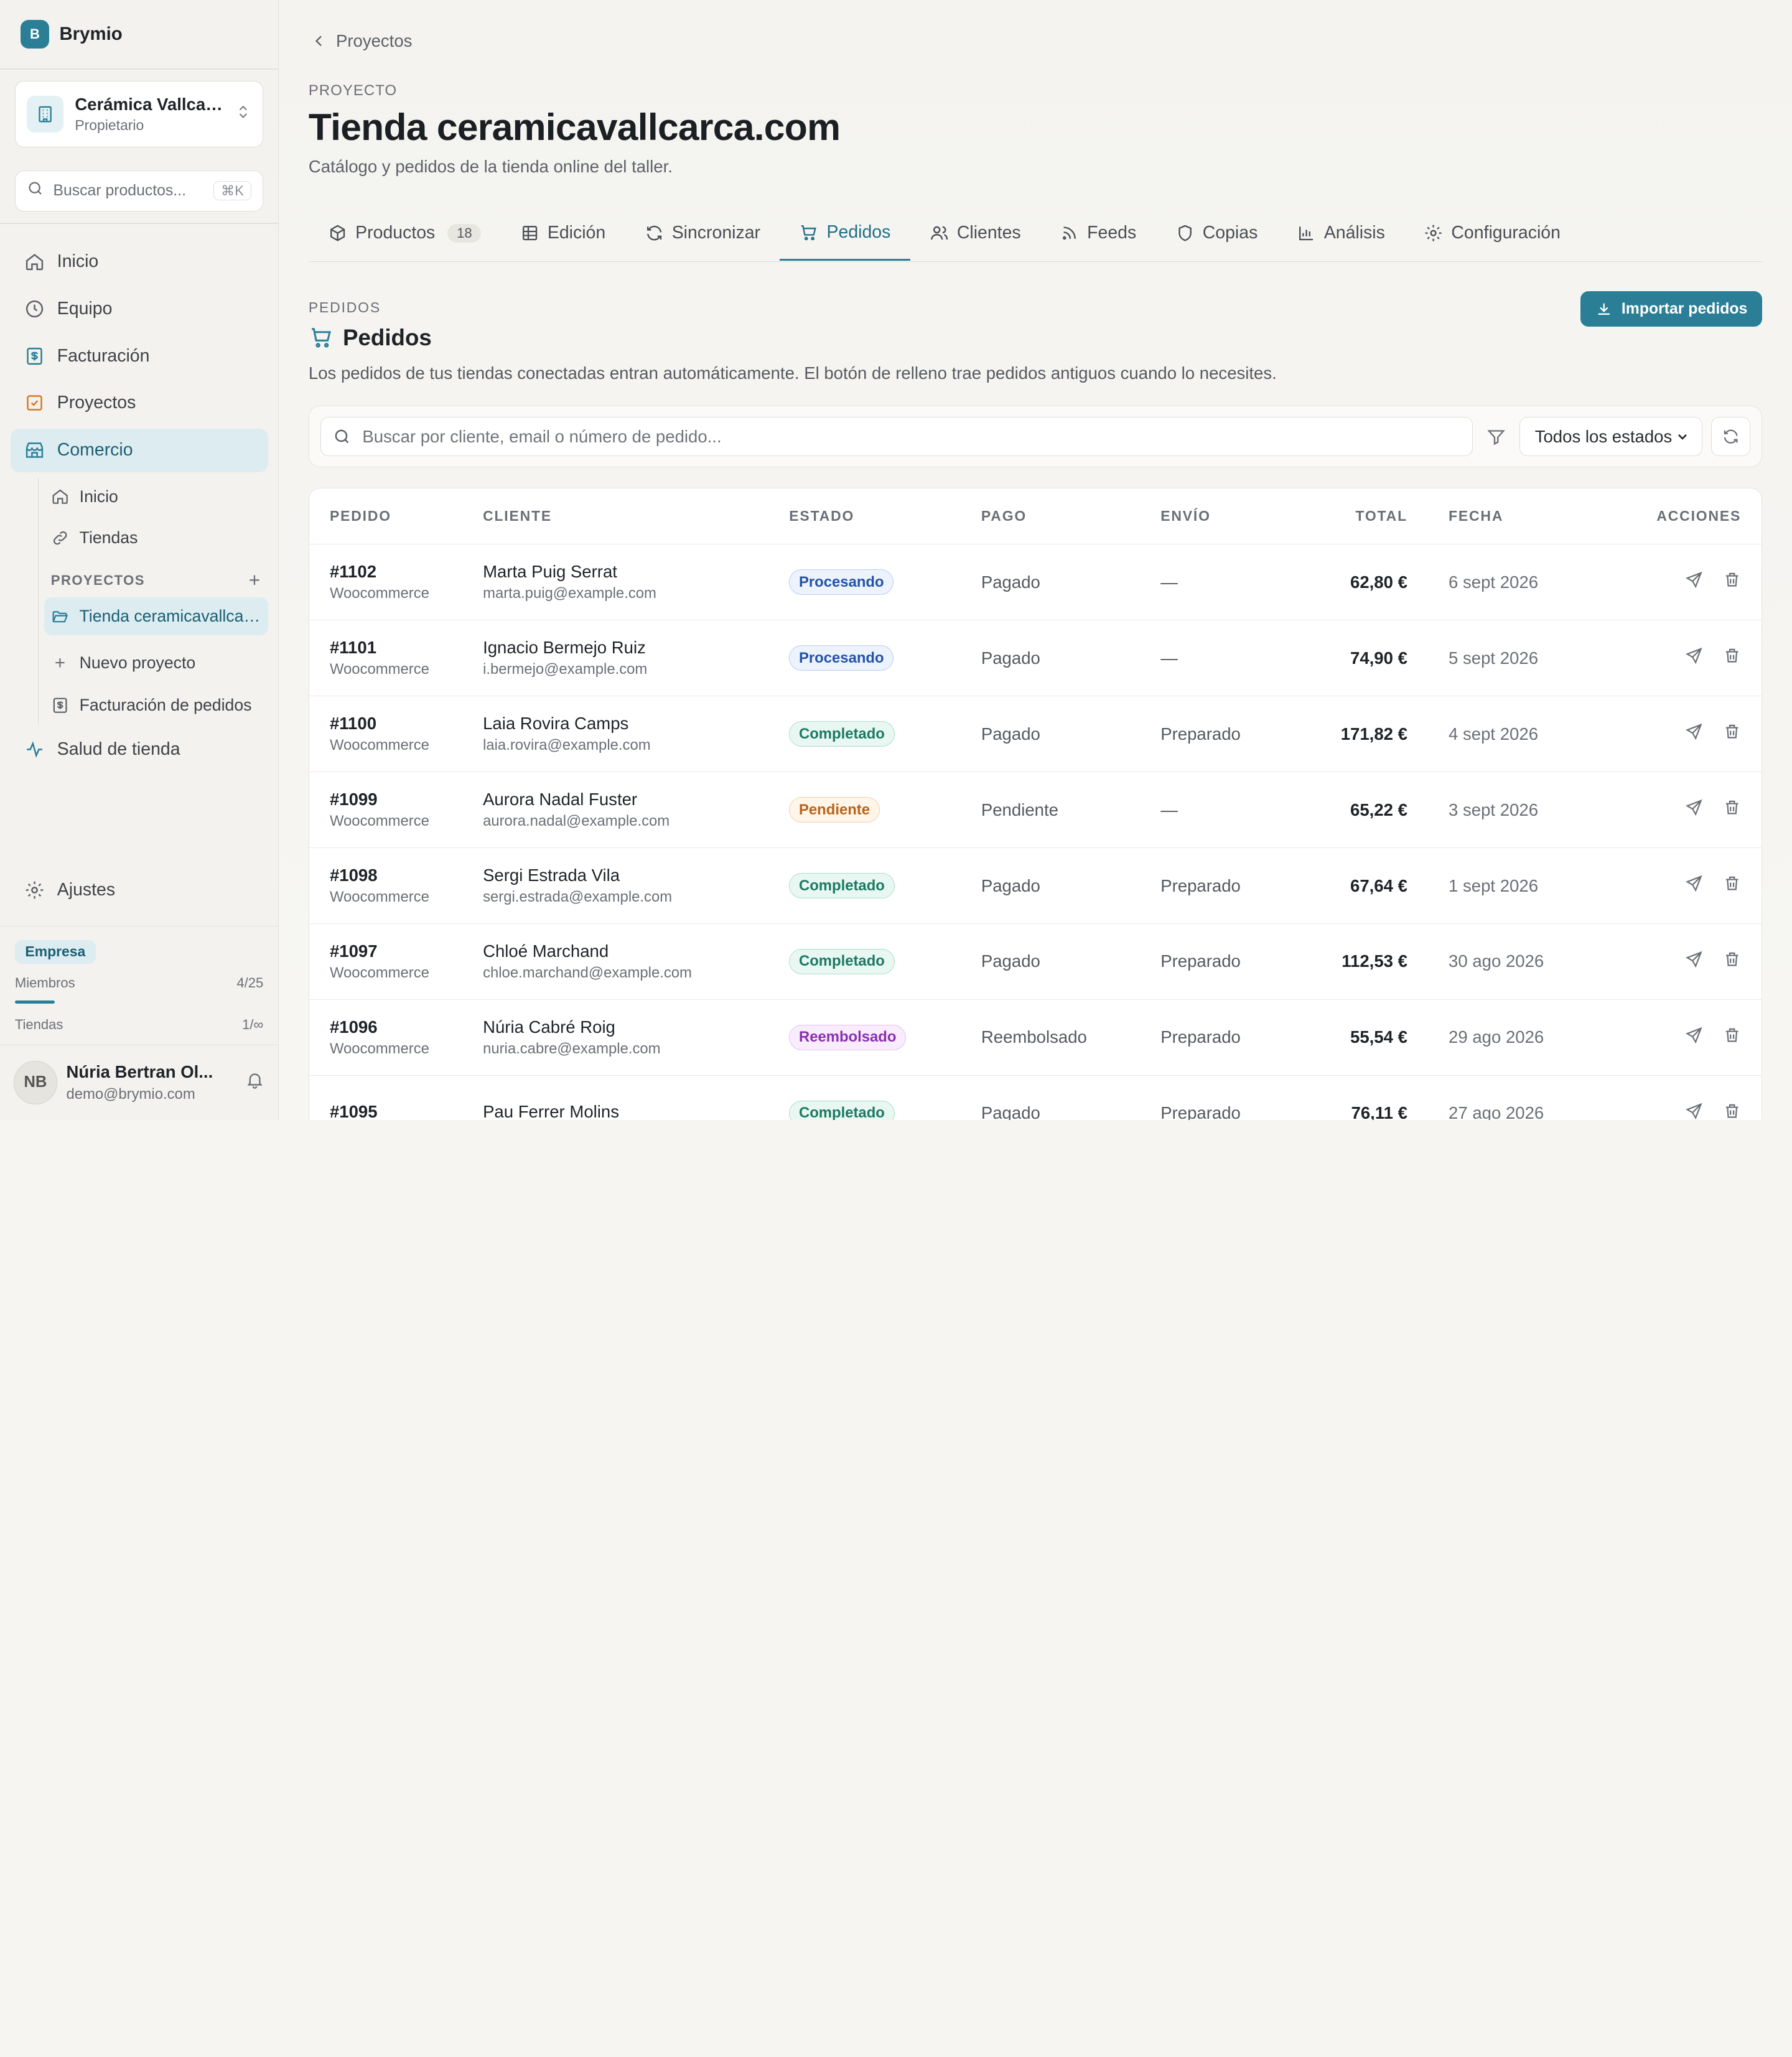 The image size is (1792, 2057). Describe the element at coordinates (1069, 233) in the screenshot. I see `rss-icon` at that location.